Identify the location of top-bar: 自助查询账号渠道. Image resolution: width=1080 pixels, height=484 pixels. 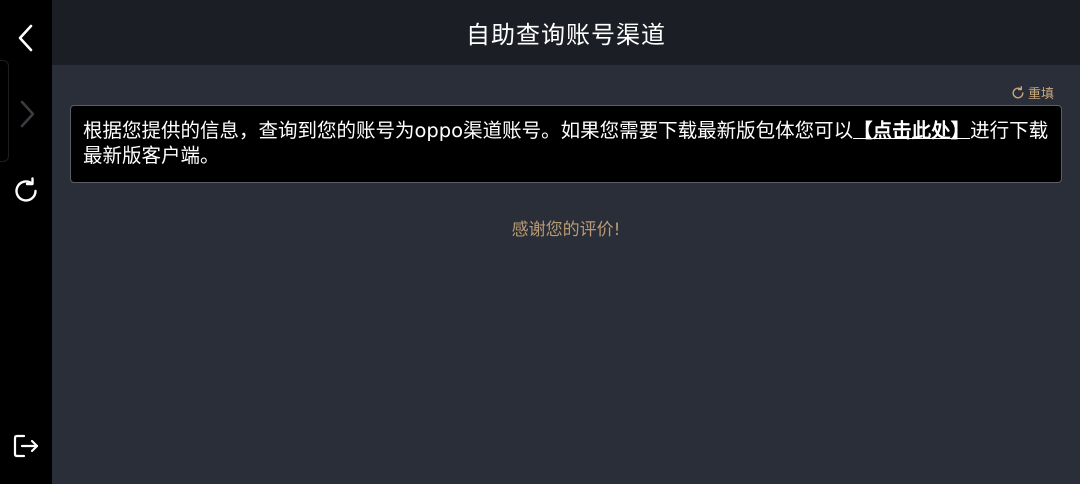
(566, 32).